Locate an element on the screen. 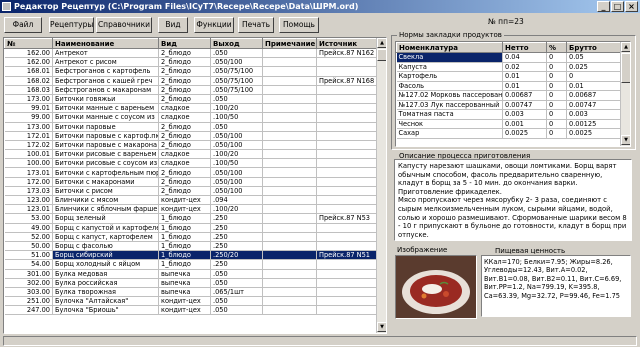 This screenshot has width=640, height=347. cell-number: 173.00 is located at coordinates (28, 99).